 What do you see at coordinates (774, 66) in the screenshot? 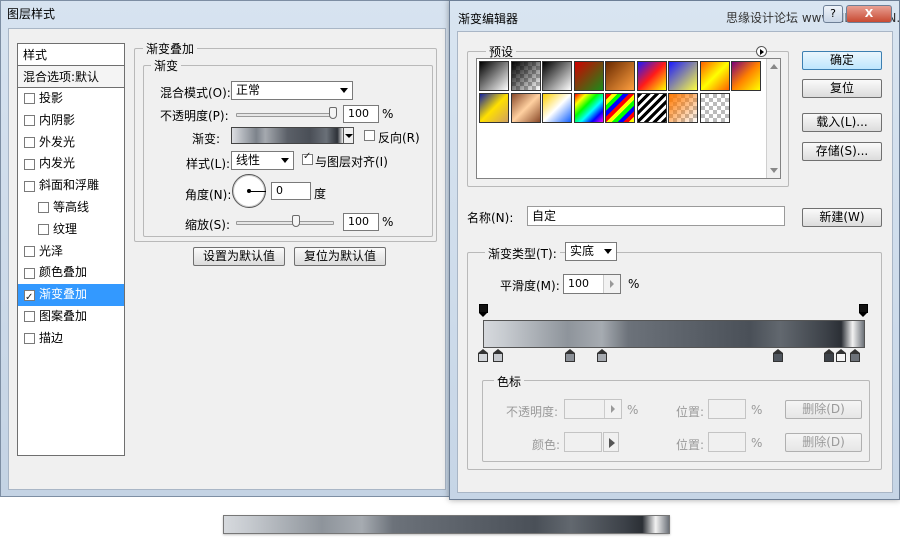
I see `scroll-up-icon` at bounding box center [774, 66].